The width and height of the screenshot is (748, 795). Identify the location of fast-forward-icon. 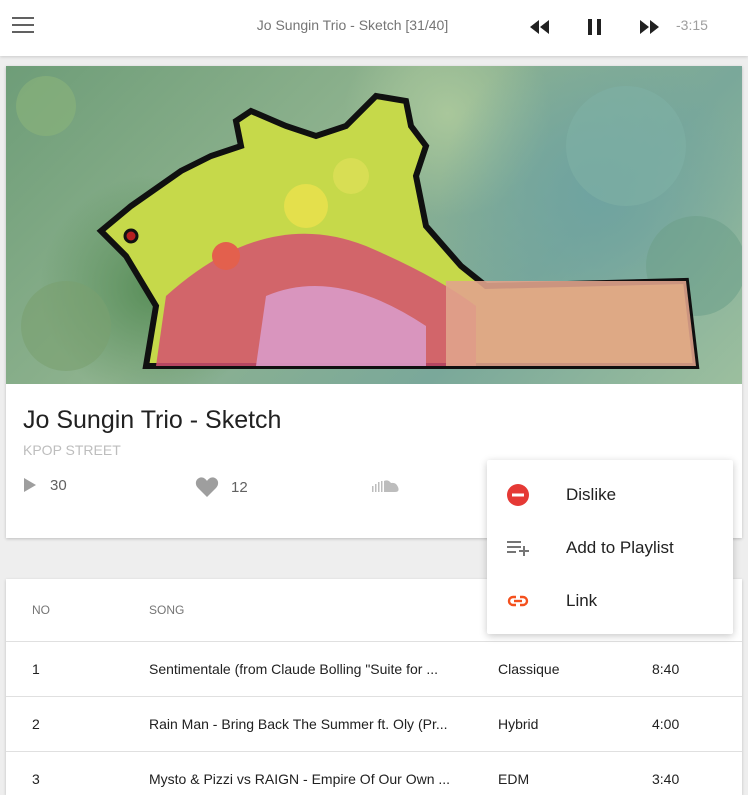
(649, 27).